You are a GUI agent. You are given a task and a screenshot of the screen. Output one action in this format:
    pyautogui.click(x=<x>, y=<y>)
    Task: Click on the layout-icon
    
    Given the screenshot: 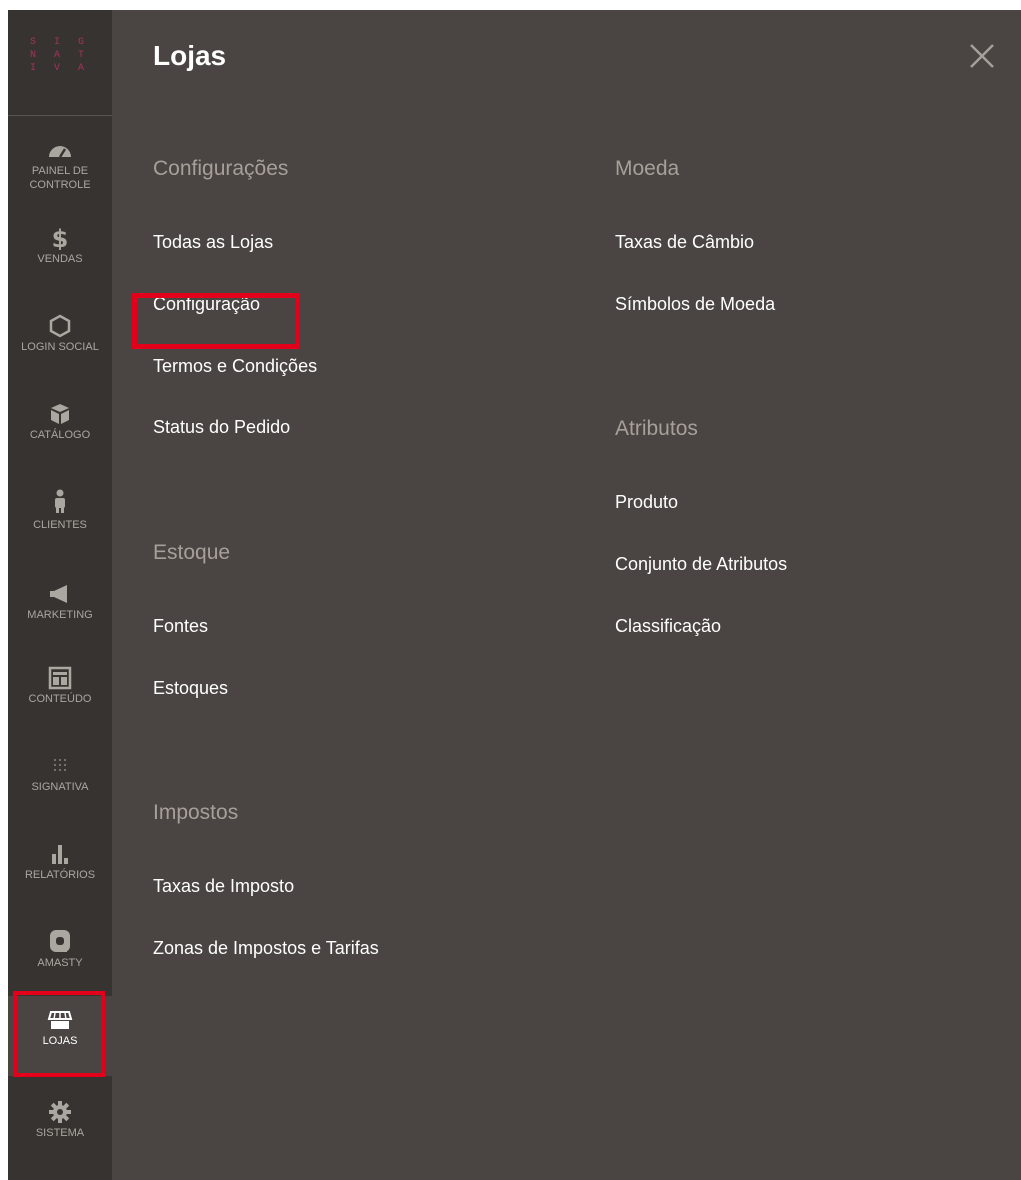 What is the action you would take?
    pyautogui.click(x=60, y=678)
    